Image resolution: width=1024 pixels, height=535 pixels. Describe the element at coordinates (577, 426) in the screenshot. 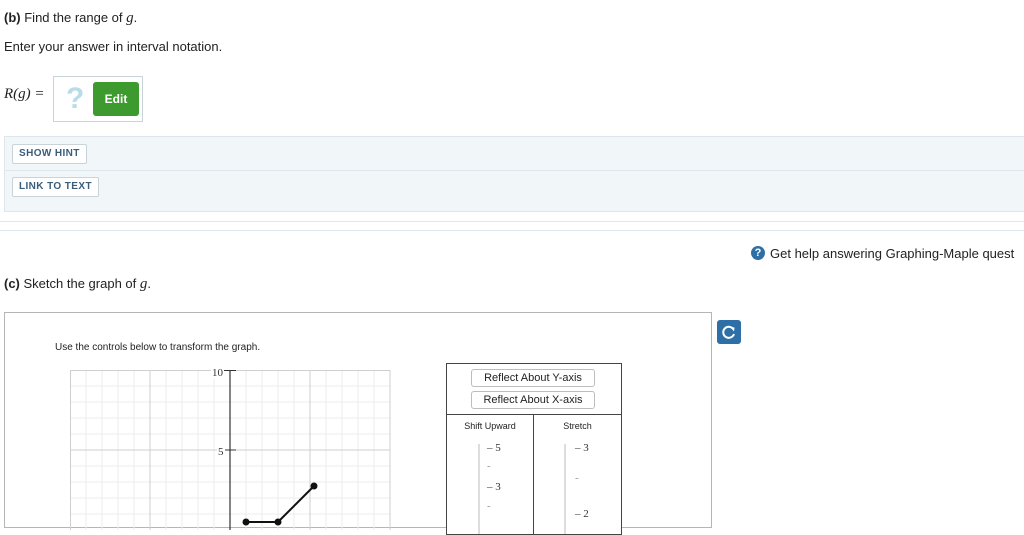

I see `stretch-label: Stretch` at that location.